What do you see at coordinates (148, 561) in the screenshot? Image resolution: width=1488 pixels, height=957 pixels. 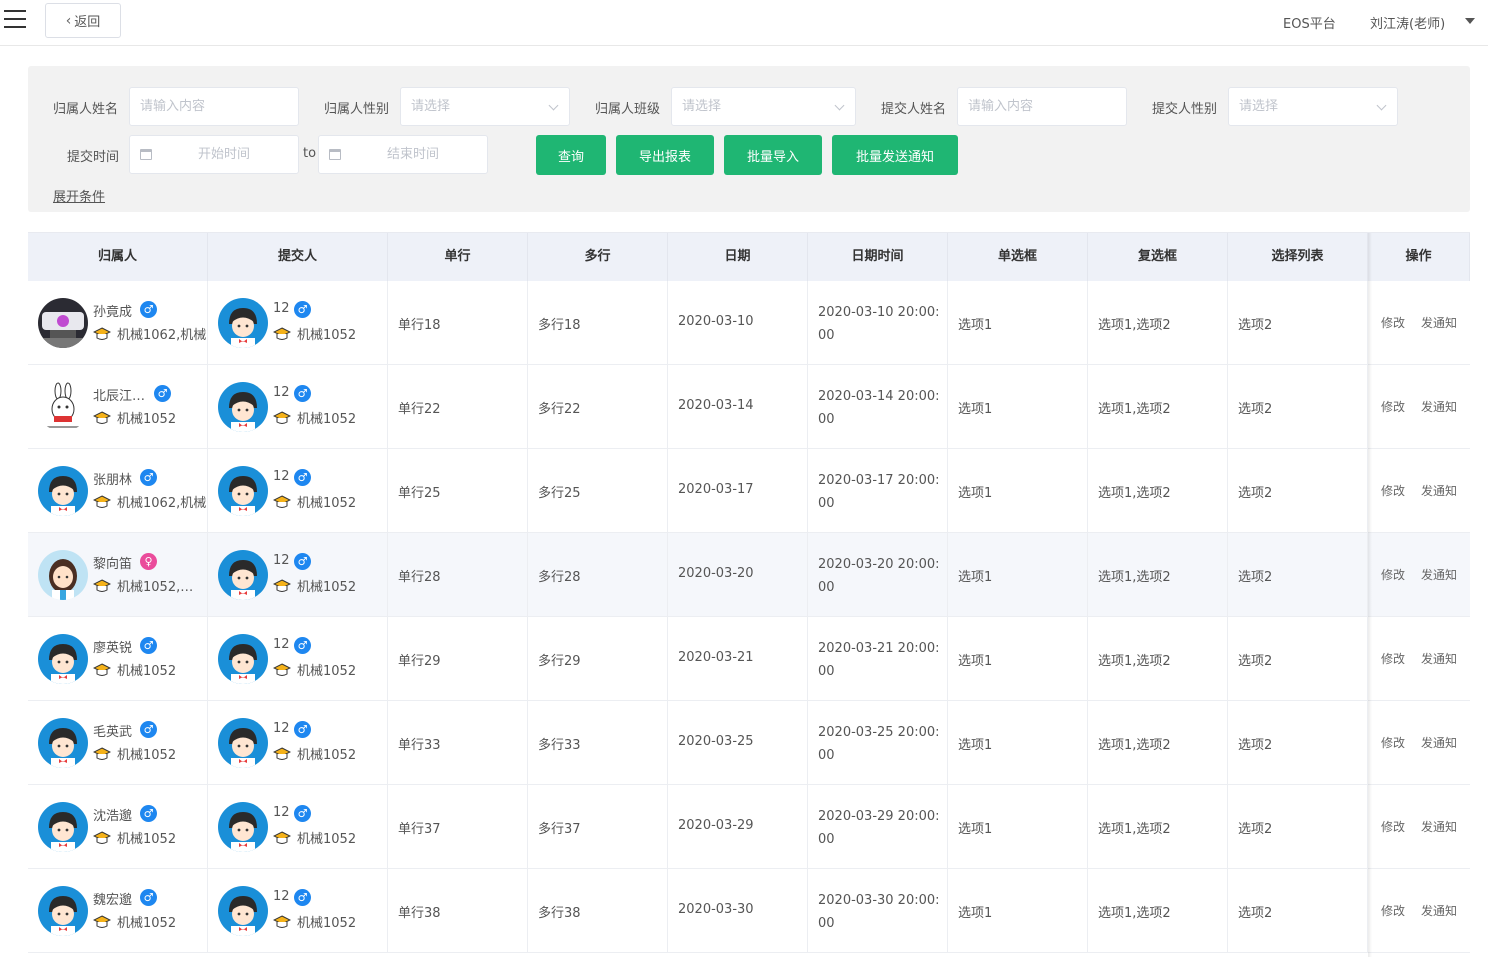 I see `female-icon: ♀` at bounding box center [148, 561].